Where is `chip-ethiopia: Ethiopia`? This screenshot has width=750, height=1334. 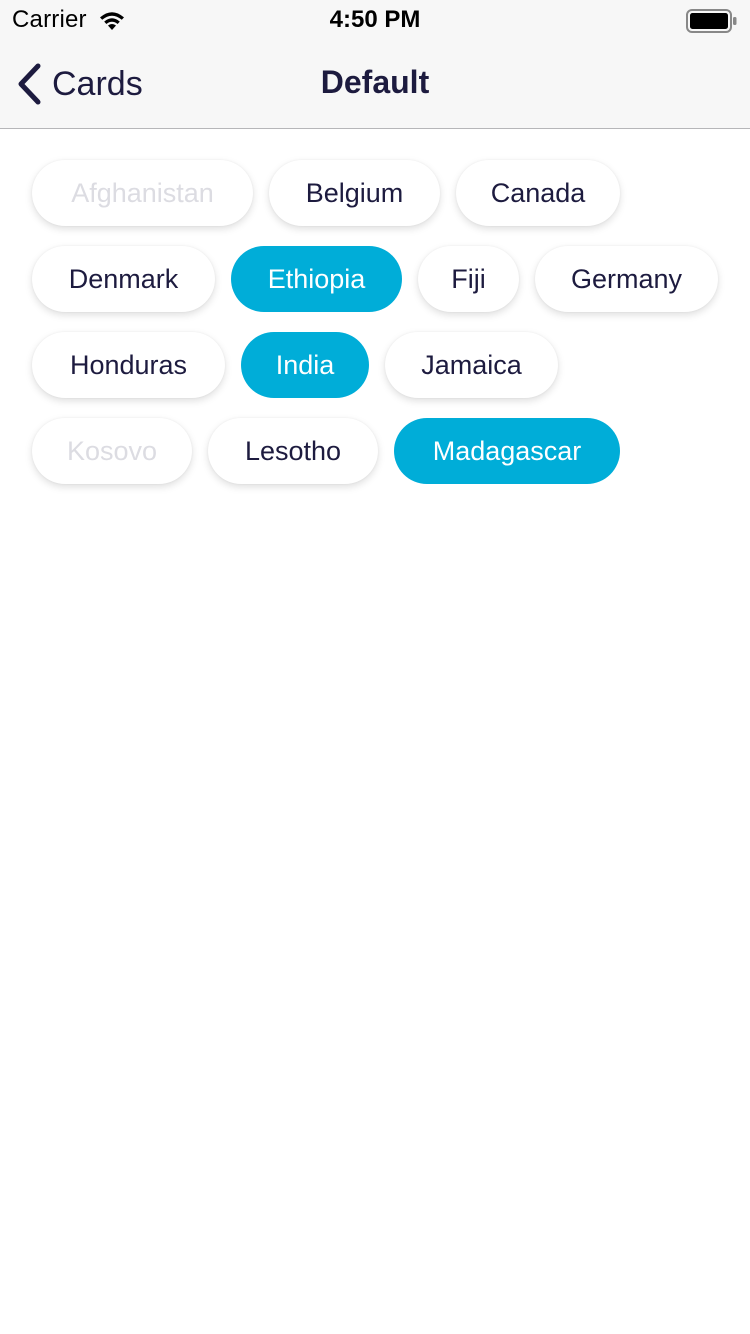 chip-ethiopia: Ethiopia is located at coordinates (316, 279).